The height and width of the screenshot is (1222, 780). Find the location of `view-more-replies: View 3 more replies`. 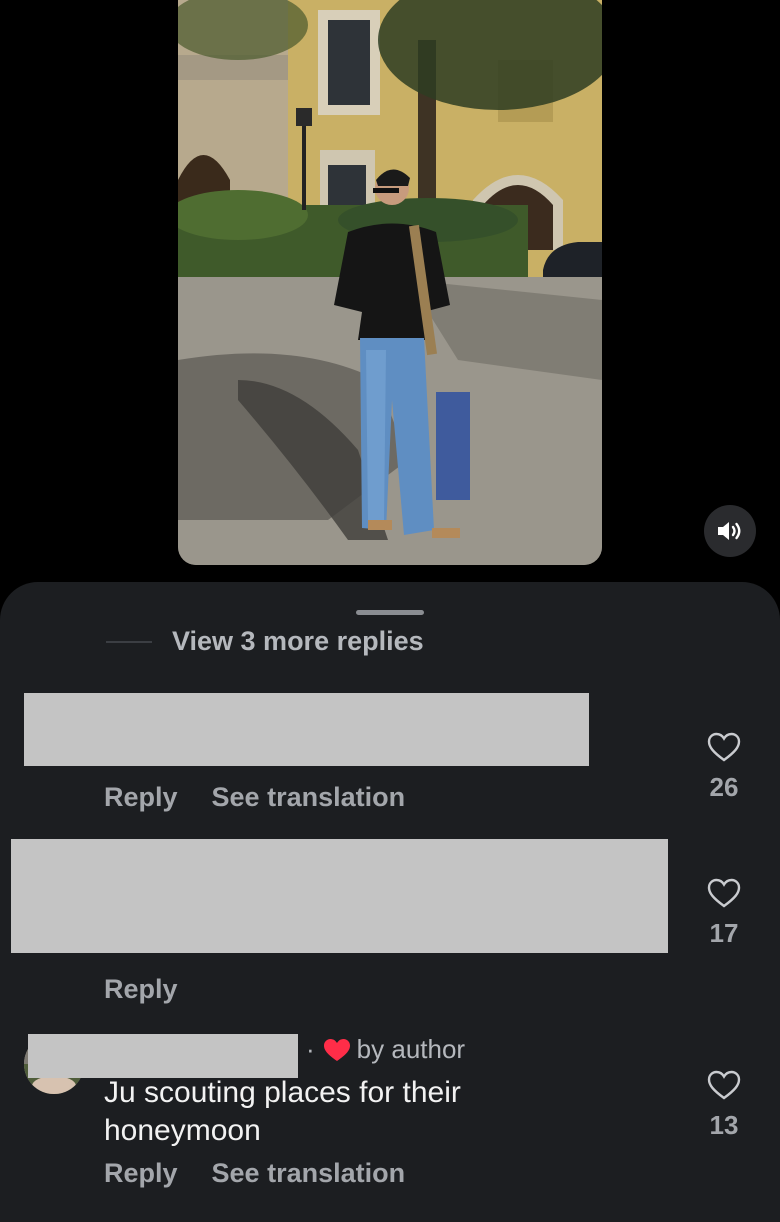

view-more-replies: View 3 more replies is located at coordinates (265, 641).